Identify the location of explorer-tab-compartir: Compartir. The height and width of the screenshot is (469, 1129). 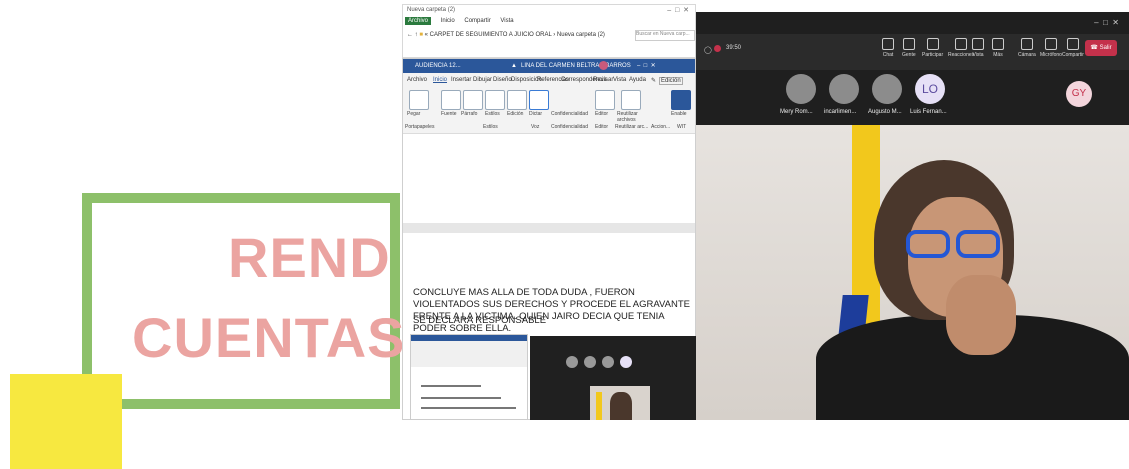
(477, 21).